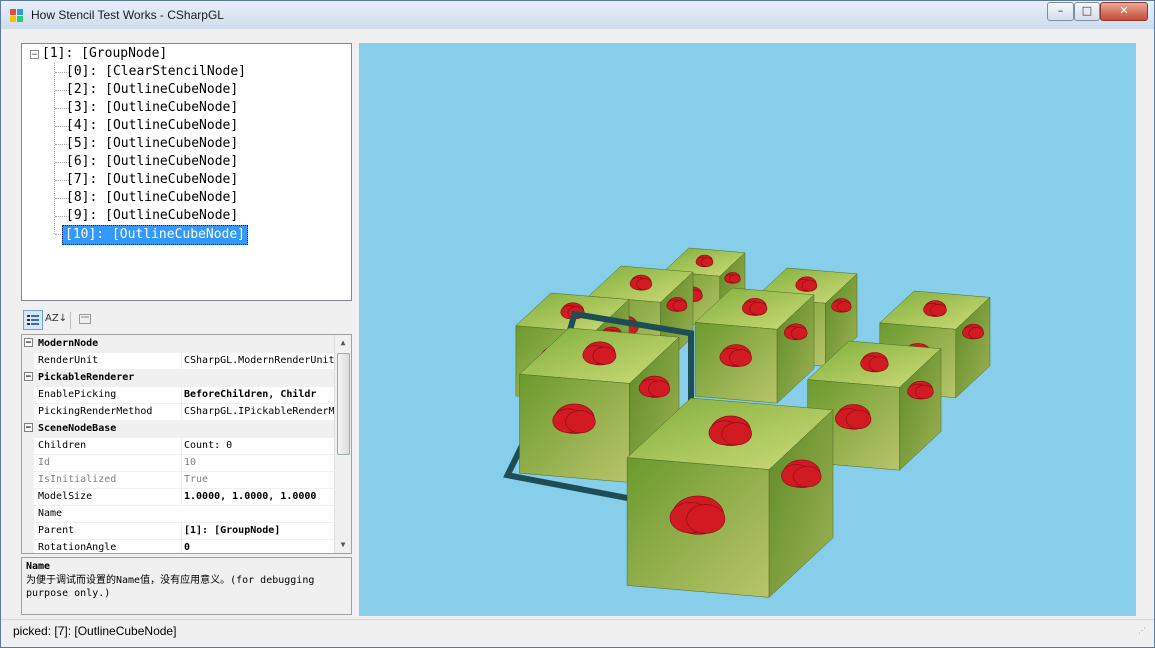 The image size is (1155, 648). Describe the element at coordinates (260, 530) in the screenshot. I see `property-value: [1]: [GroupNode]` at that location.